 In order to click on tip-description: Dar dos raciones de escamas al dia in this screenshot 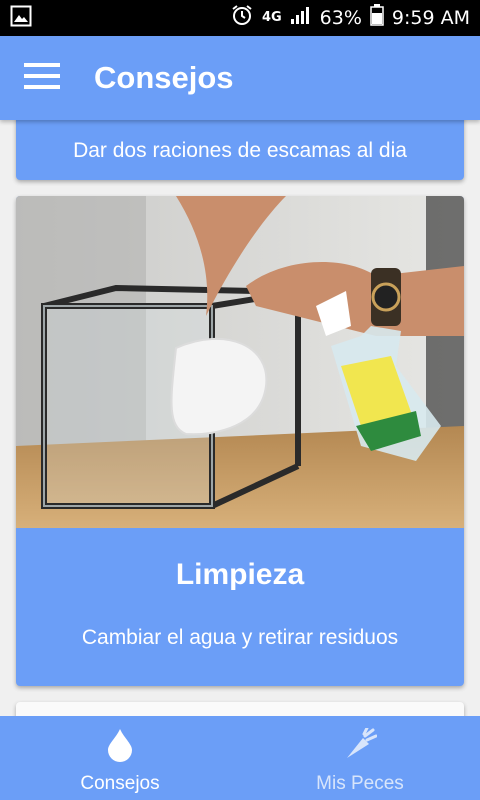, I will do `click(240, 150)`.